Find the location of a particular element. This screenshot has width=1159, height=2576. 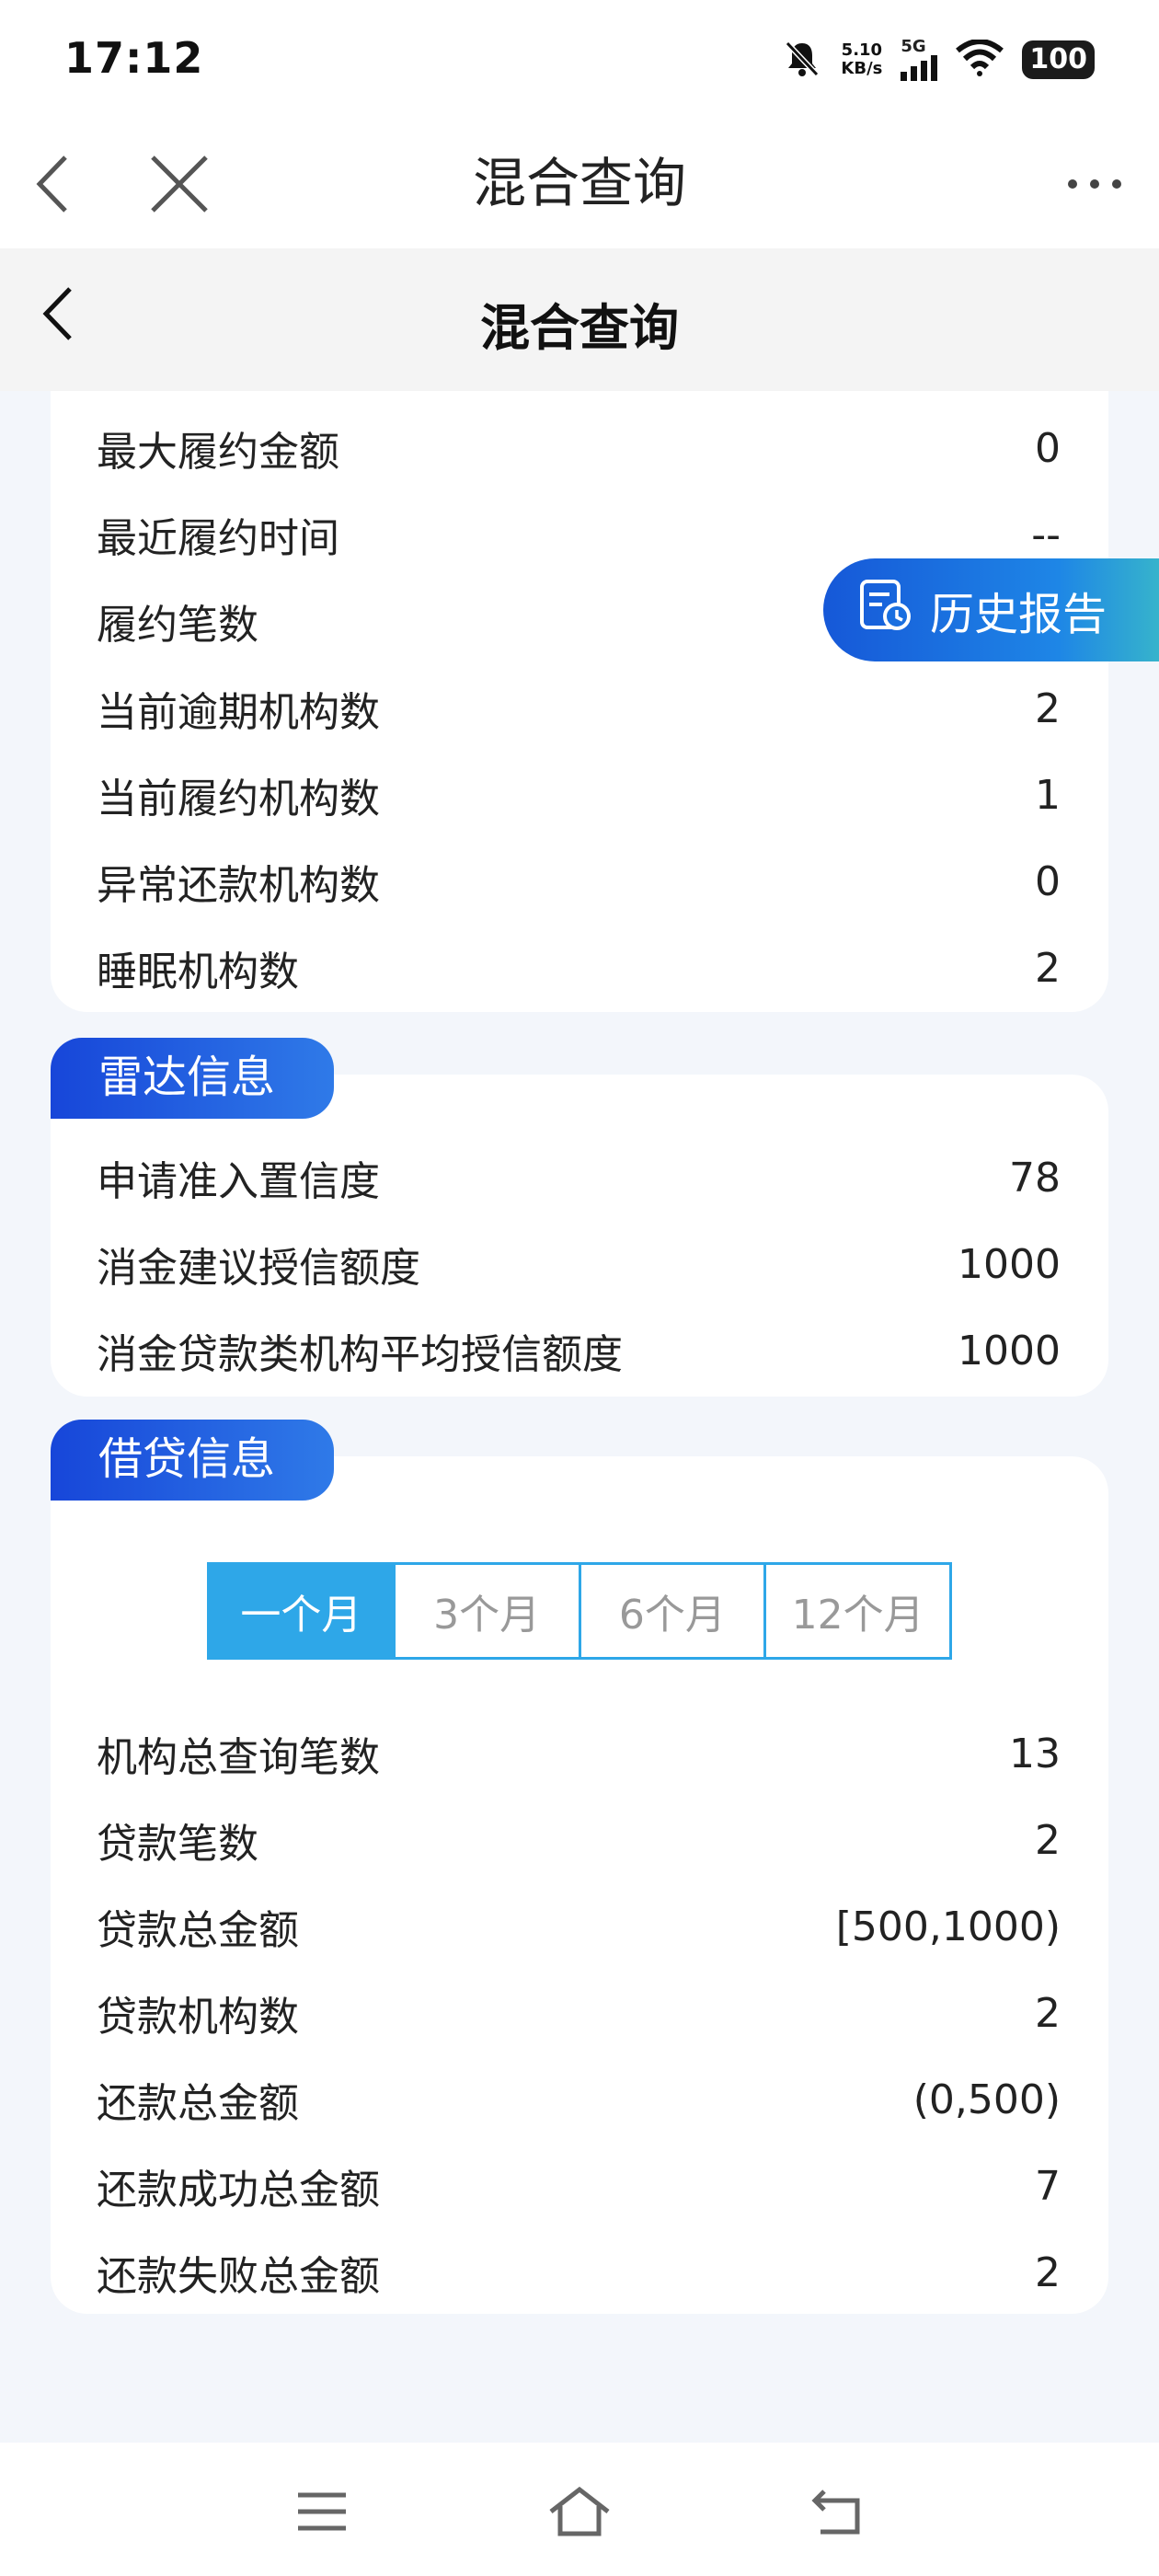

network-type: 5G is located at coordinates (913, 46).